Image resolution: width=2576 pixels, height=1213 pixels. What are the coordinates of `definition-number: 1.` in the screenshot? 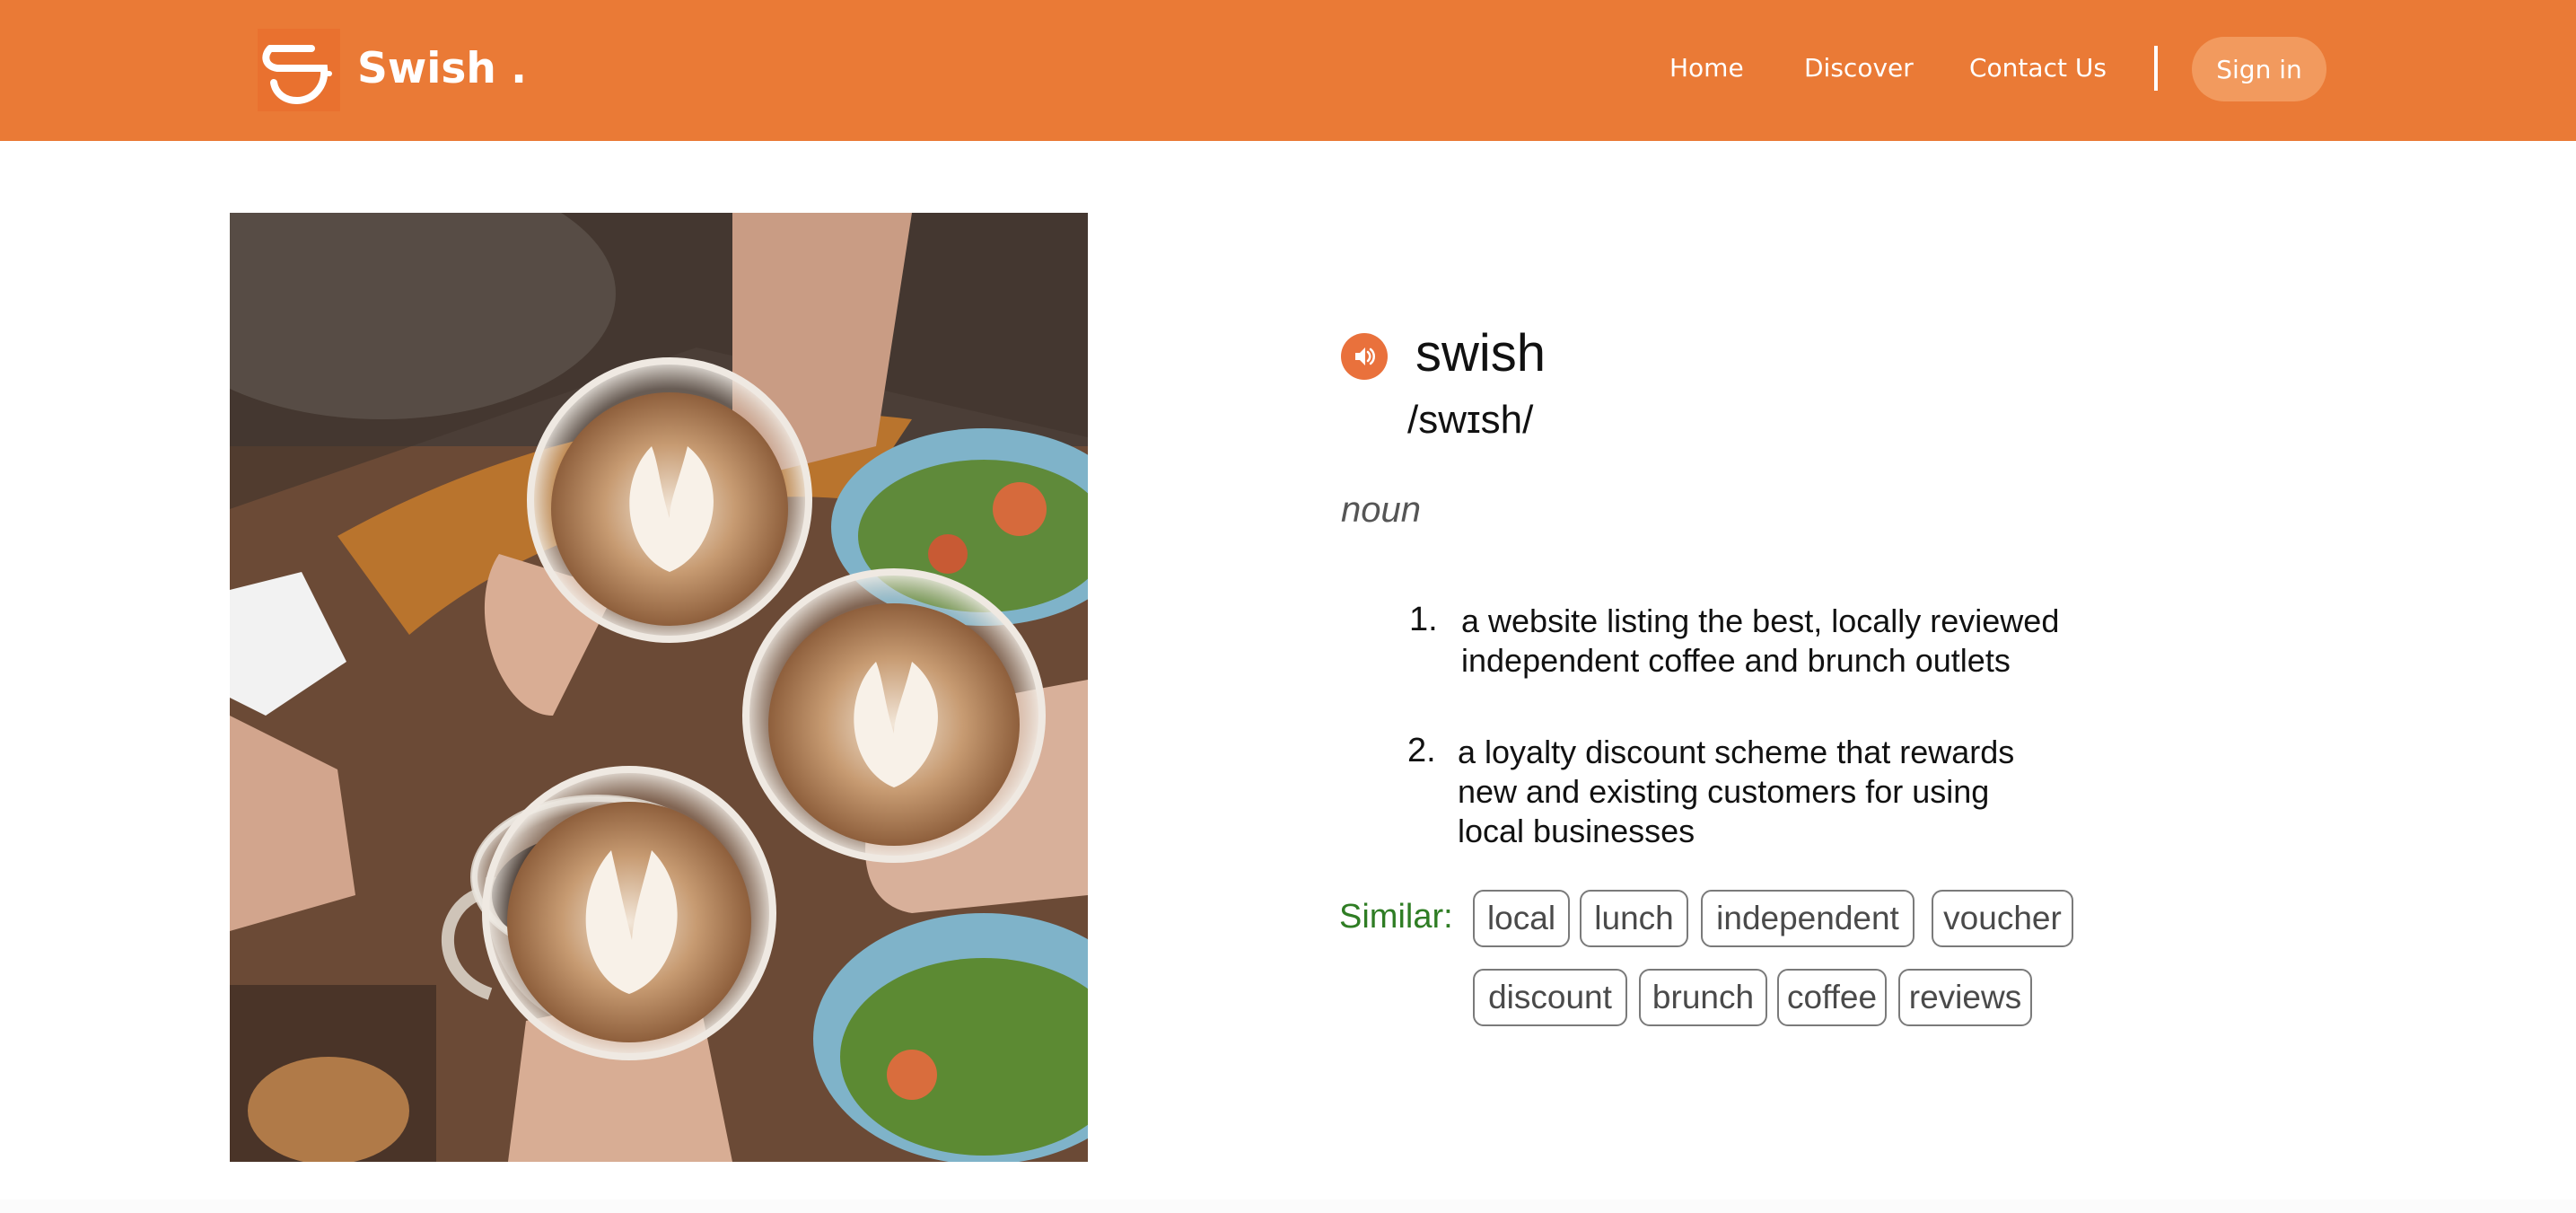 It's located at (1423, 619).